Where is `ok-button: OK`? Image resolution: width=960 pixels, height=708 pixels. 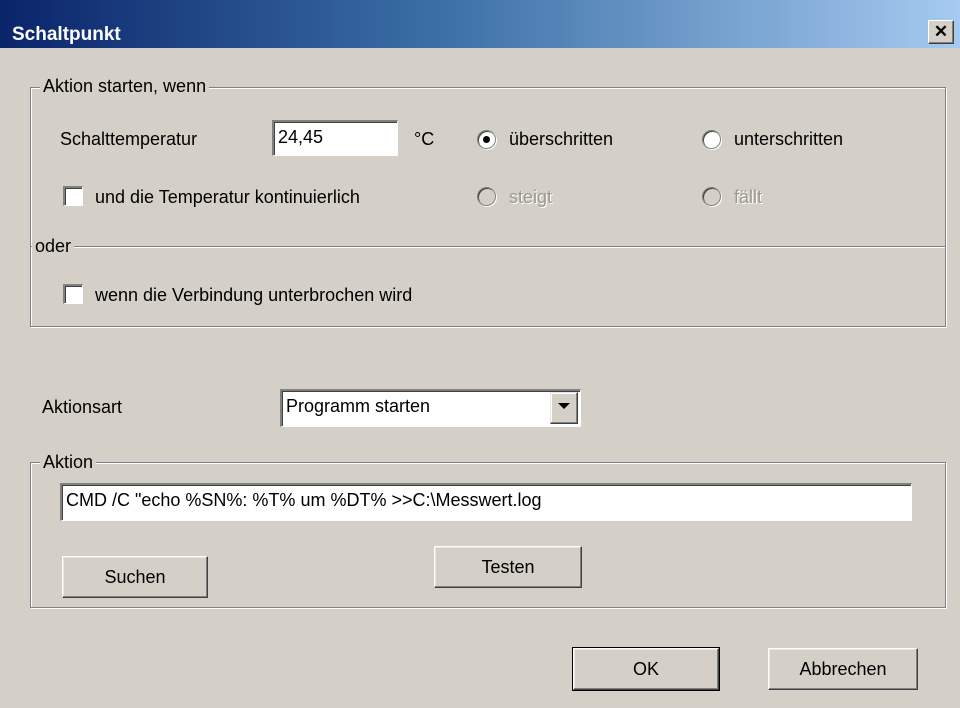
ok-button: OK is located at coordinates (646, 669).